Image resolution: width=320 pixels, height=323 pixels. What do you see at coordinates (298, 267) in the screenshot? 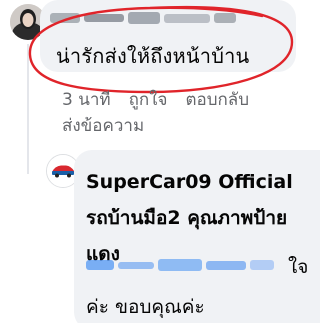
I see `reply-text-tail: ใจ` at bounding box center [298, 267].